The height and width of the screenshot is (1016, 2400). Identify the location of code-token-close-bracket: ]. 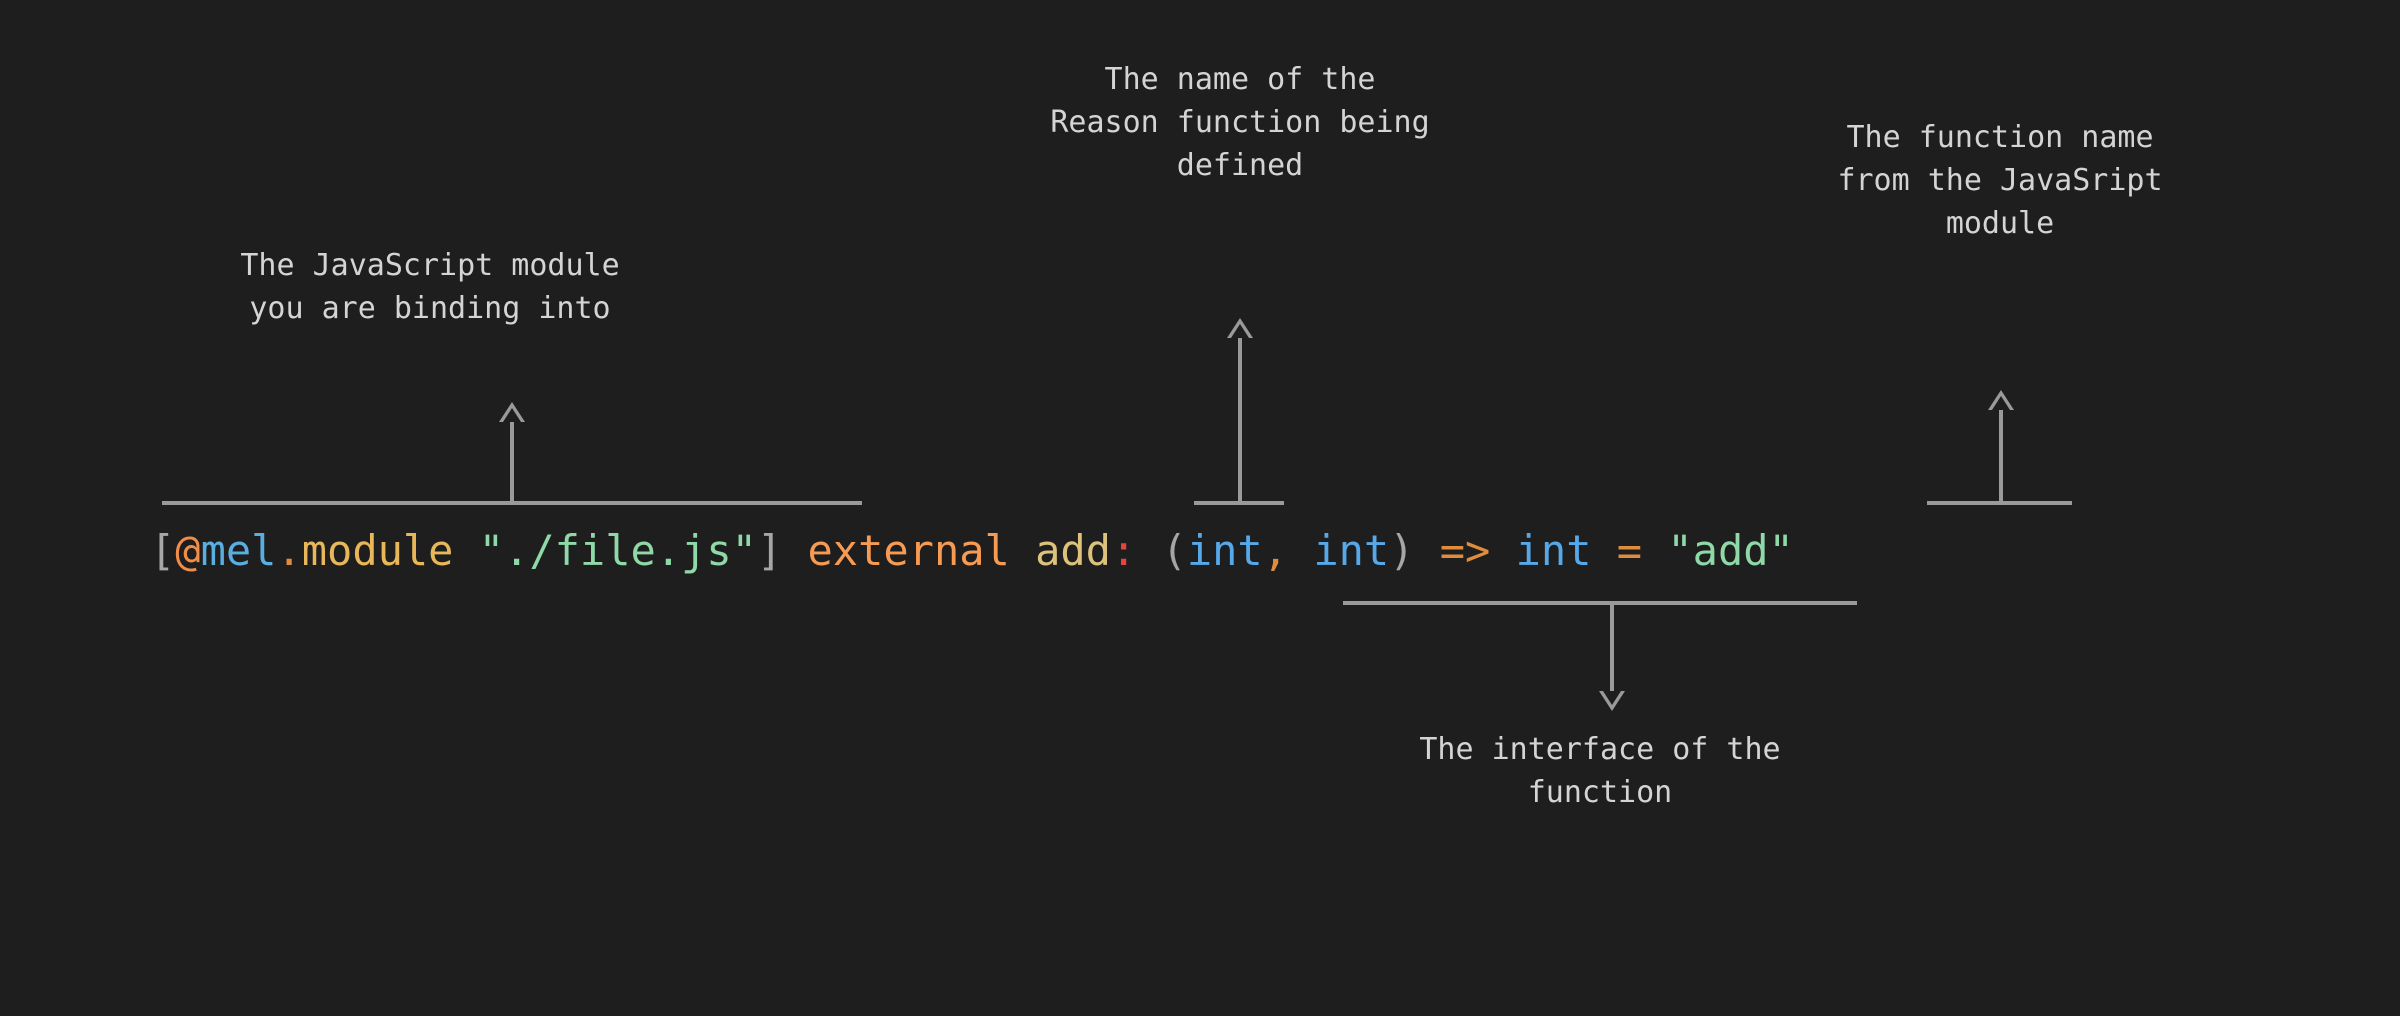
(769, 550).